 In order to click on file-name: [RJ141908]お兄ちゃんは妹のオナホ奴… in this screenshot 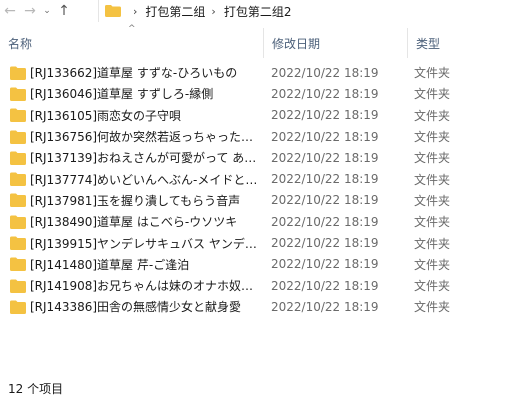, I will do `click(142, 286)`.